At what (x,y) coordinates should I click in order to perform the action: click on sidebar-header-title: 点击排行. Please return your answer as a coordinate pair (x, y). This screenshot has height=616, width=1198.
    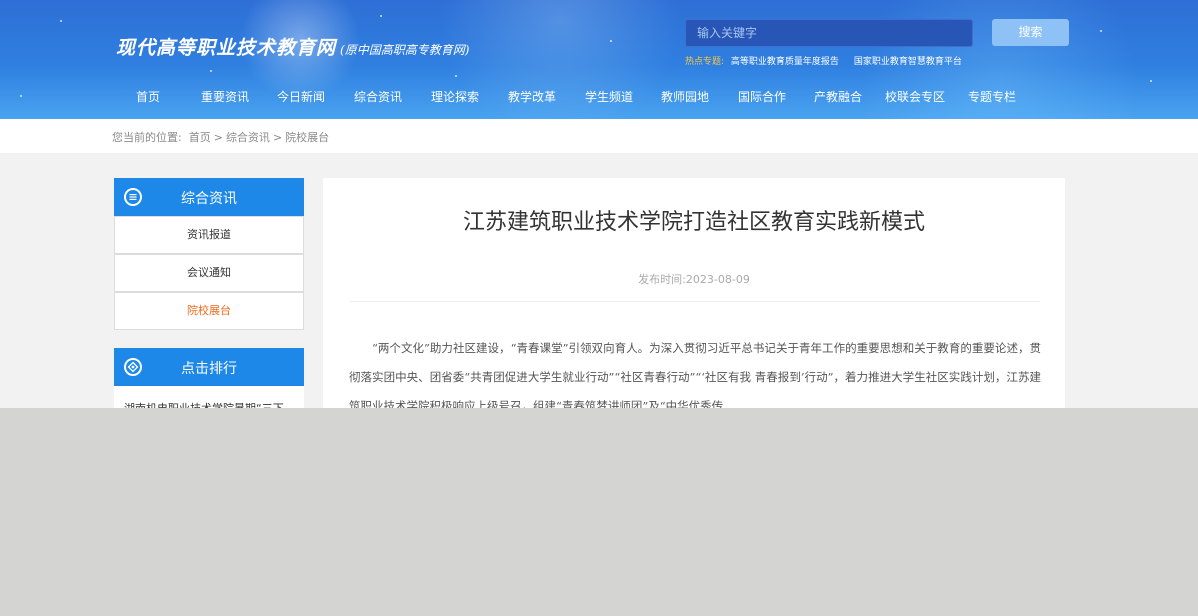
    Looking at the image, I should click on (209, 369).